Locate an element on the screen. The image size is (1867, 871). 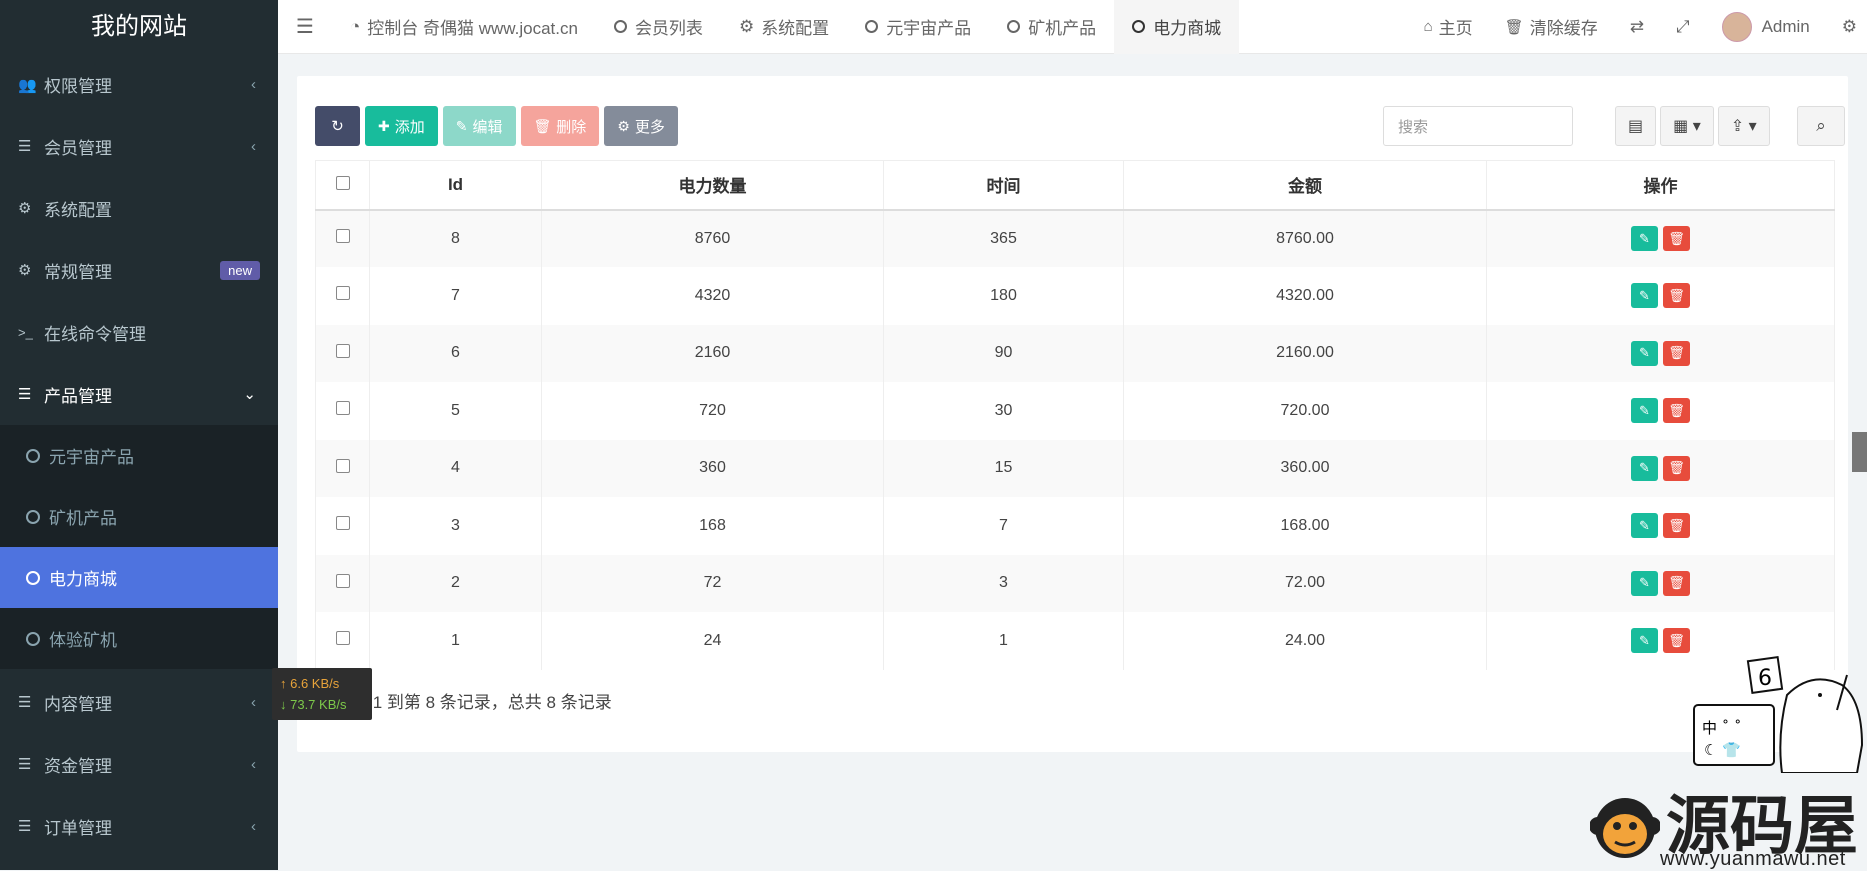
sidebar-item-funds: ☰ 资金管理 ‹ is located at coordinates (139, 764).